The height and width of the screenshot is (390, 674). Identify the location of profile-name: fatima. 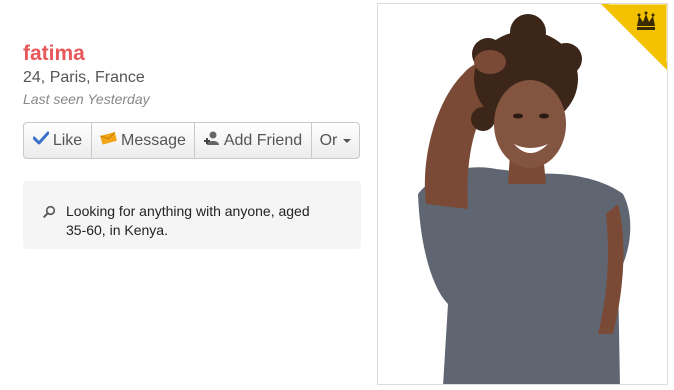
(54, 53).